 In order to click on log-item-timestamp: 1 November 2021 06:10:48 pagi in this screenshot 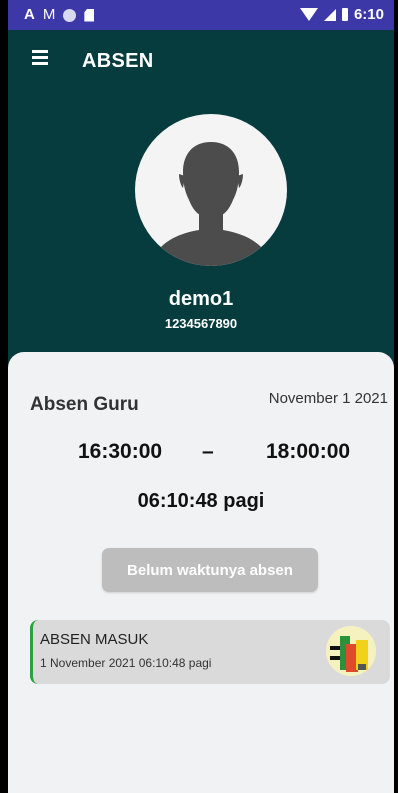, I will do `click(126, 663)`.